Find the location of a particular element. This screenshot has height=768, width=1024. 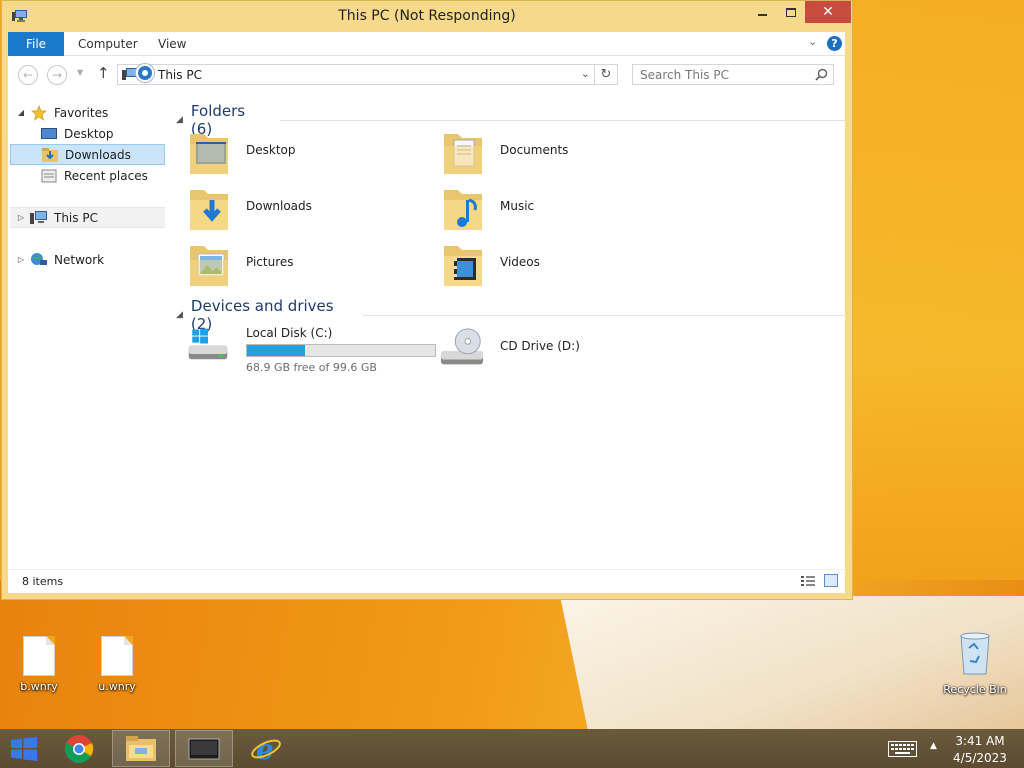

busy-cursor-icon is located at coordinates (145, 73).